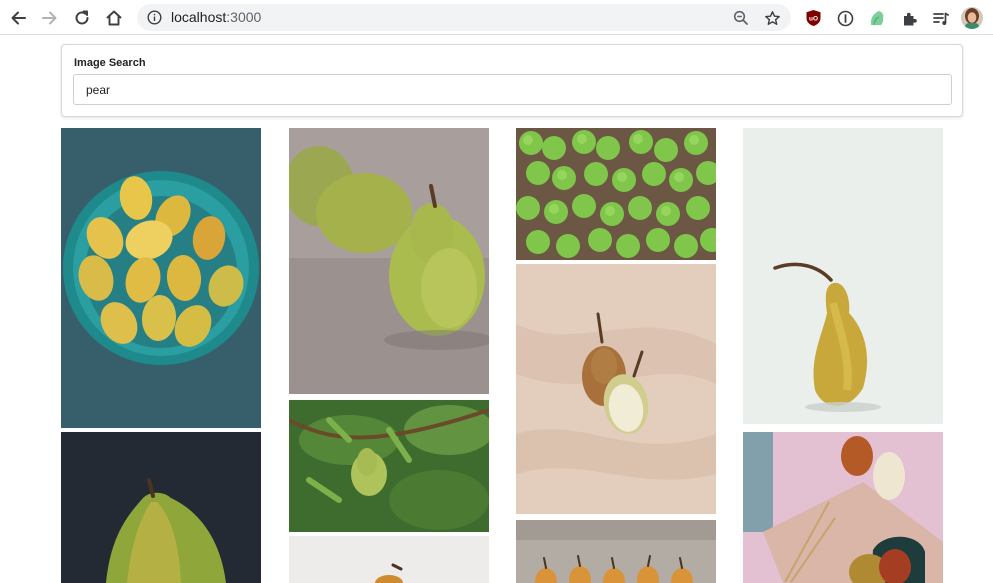  I want to click on url-host: localhost, so click(199, 17).